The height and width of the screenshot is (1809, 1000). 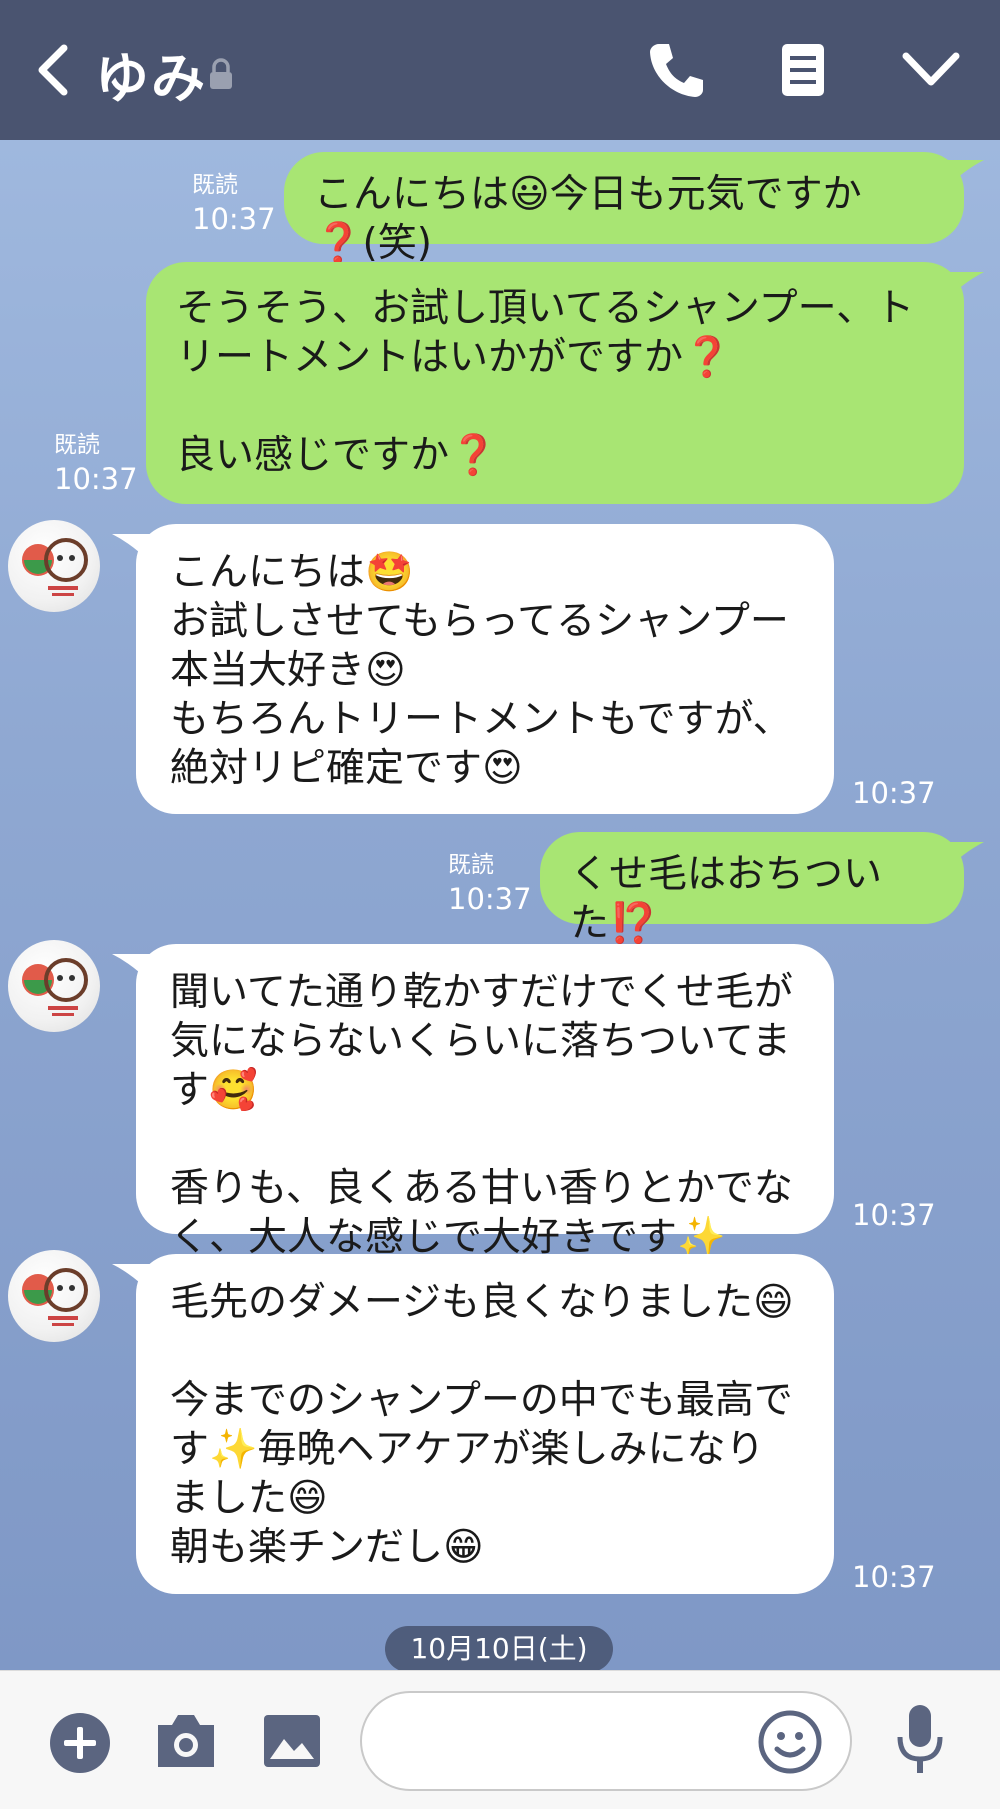 I want to click on menu-icon, so click(x=803, y=70).